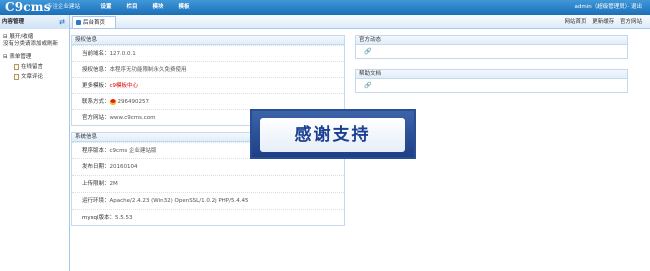  I want to click on panel-title: 帮助文档, so click(491, 74).